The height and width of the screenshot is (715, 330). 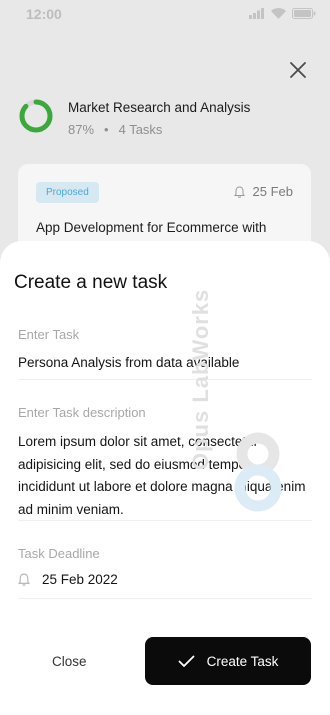 I want to click on project-progress: 87%, so click(x=81, y=129).